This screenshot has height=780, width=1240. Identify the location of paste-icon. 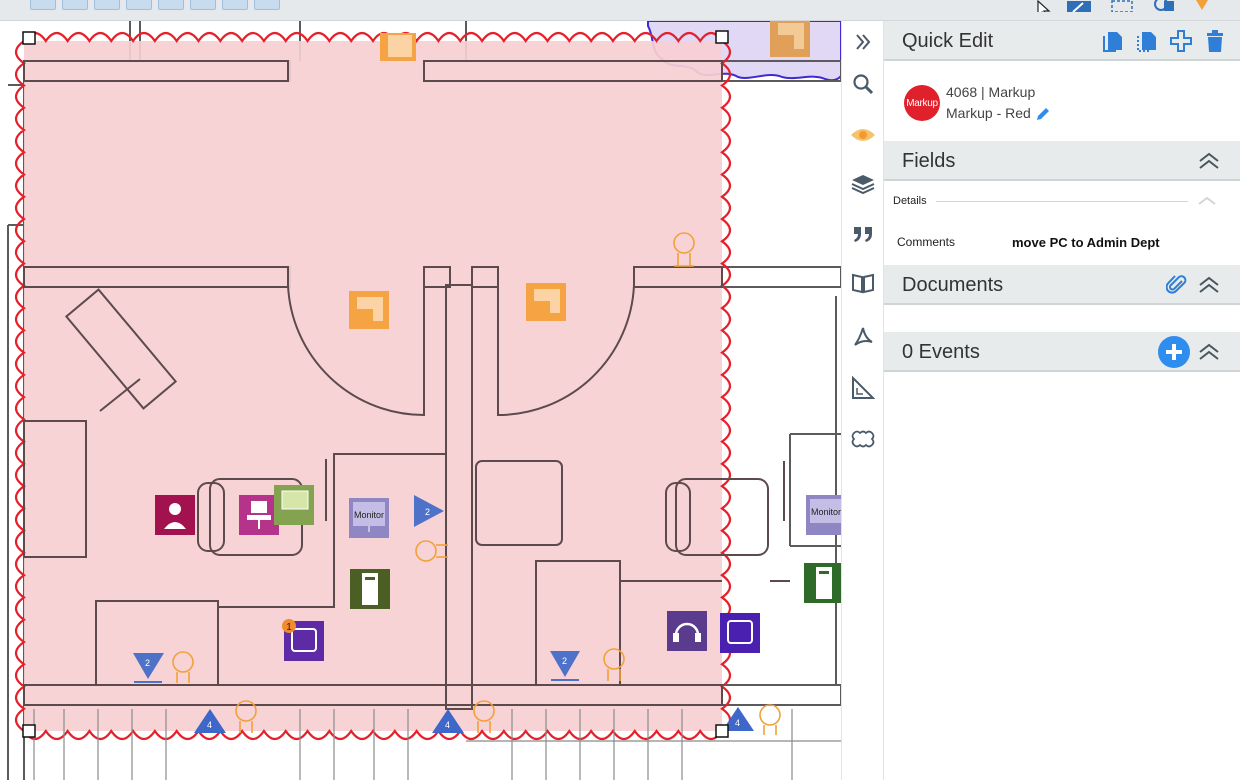
(1147, 41).